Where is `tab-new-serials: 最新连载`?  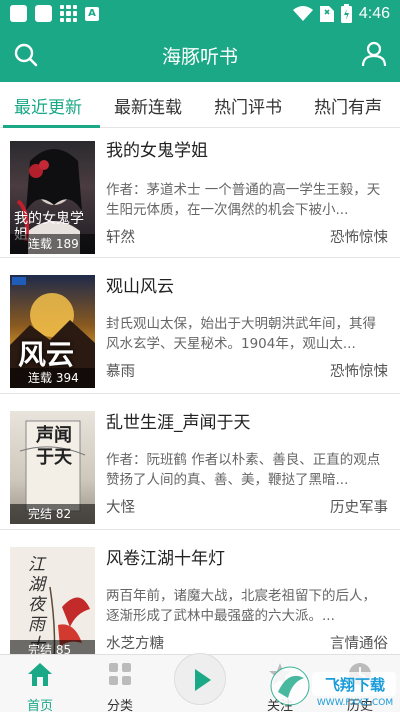
tab-new-serials: 最新连载 is located at coordinates (148, 105).